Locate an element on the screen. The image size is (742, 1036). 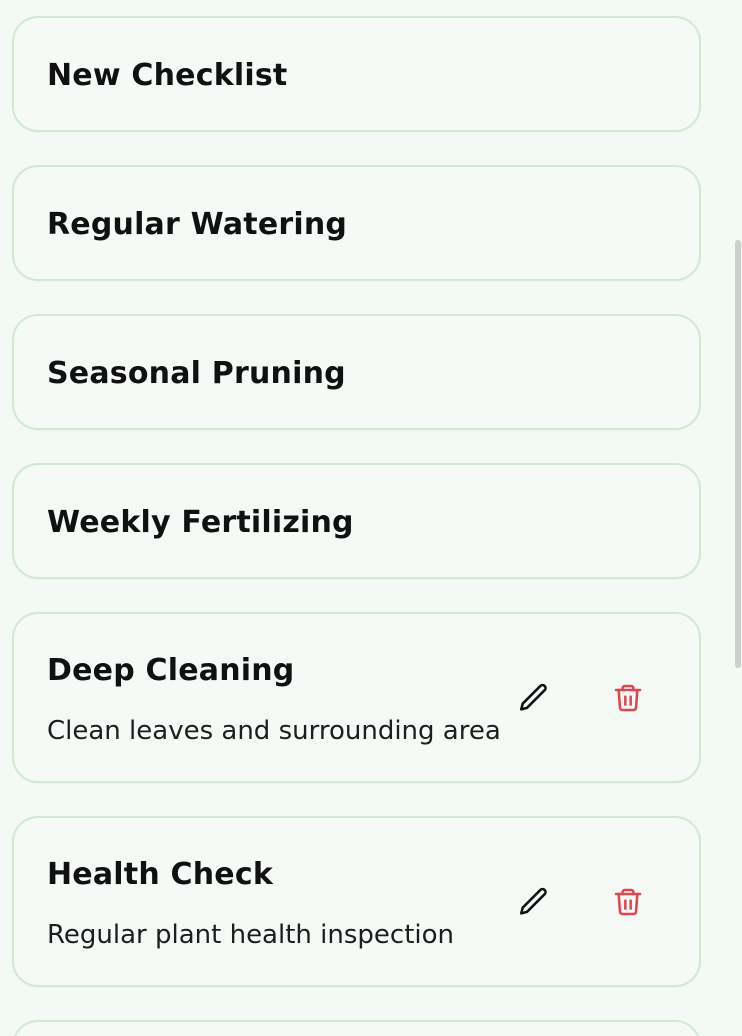
checklist-title: Health Check is located at coordinates (160, 874).